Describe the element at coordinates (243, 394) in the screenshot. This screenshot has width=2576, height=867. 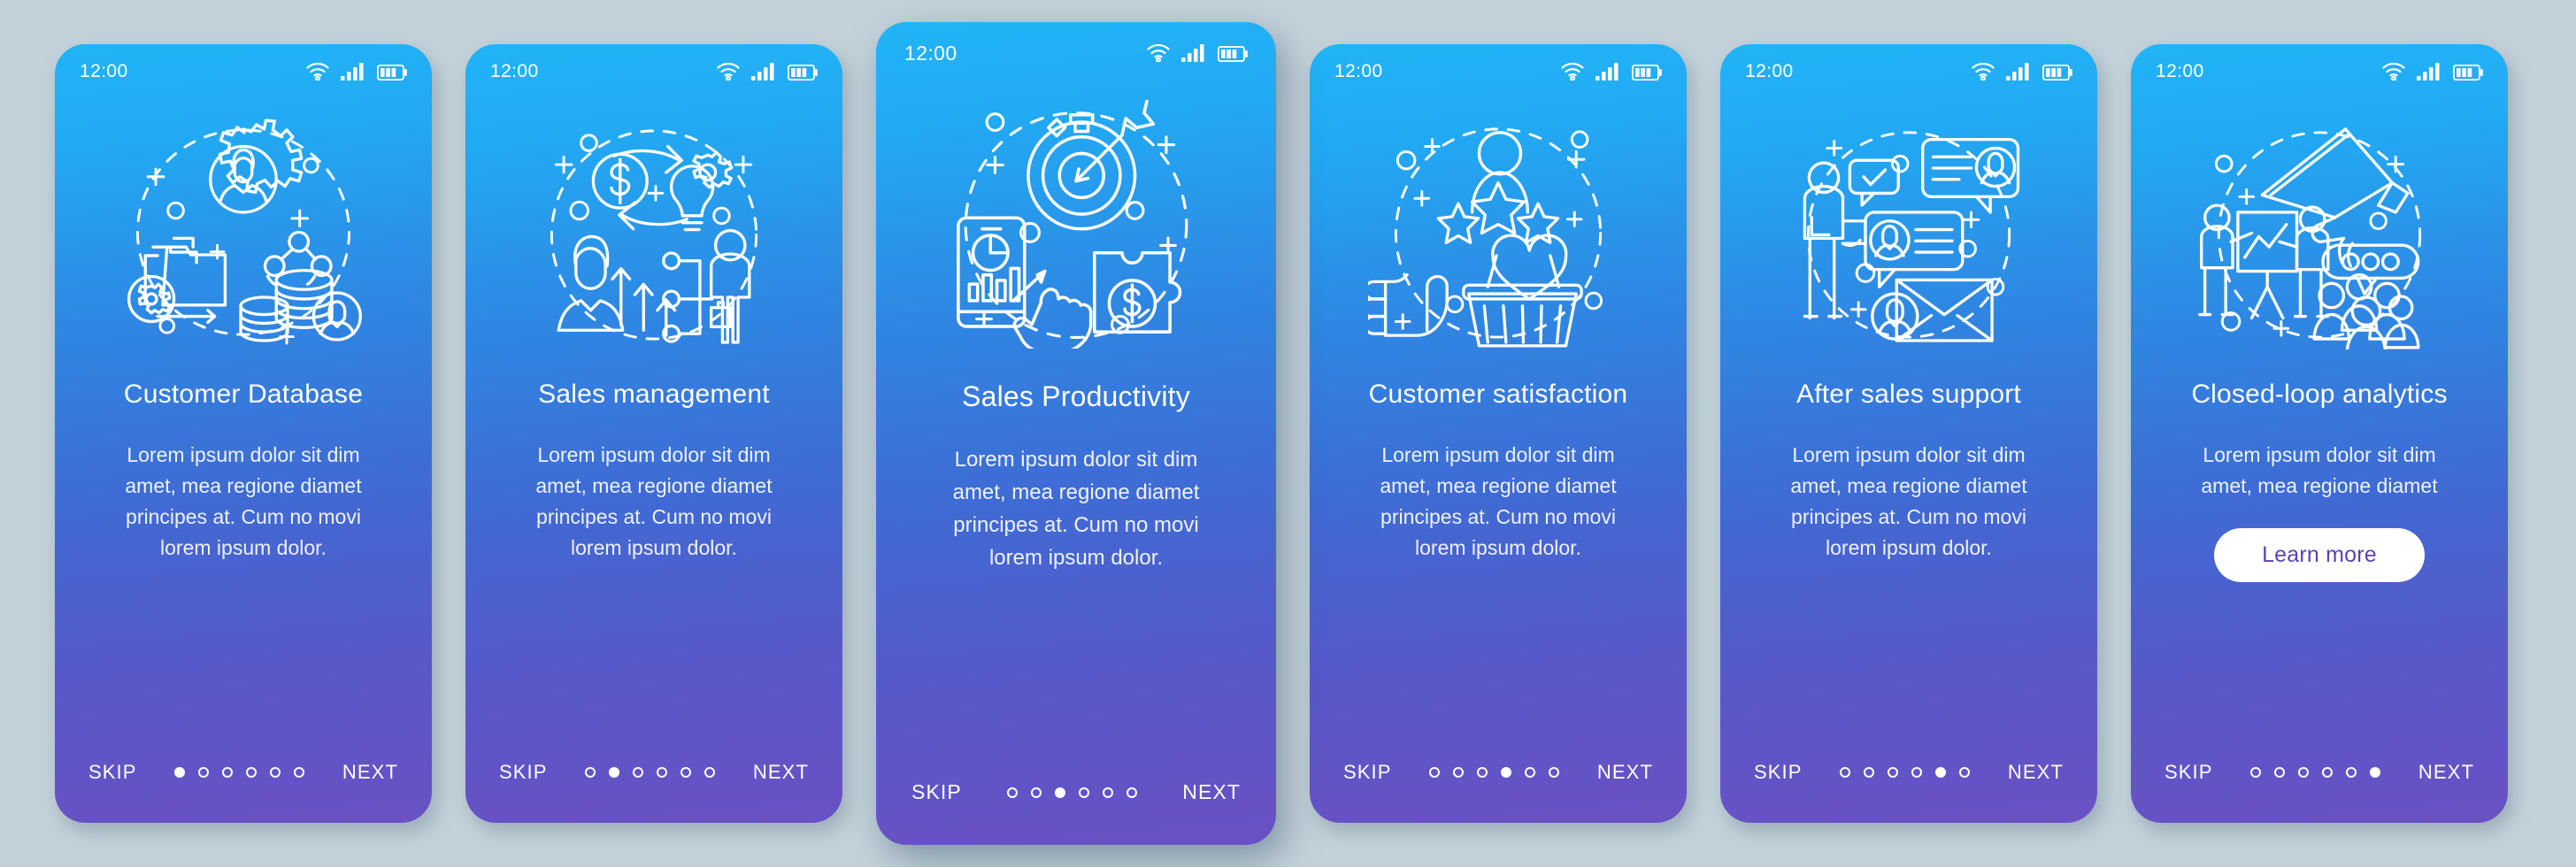
I see `card-title: Customer Database` at that location.